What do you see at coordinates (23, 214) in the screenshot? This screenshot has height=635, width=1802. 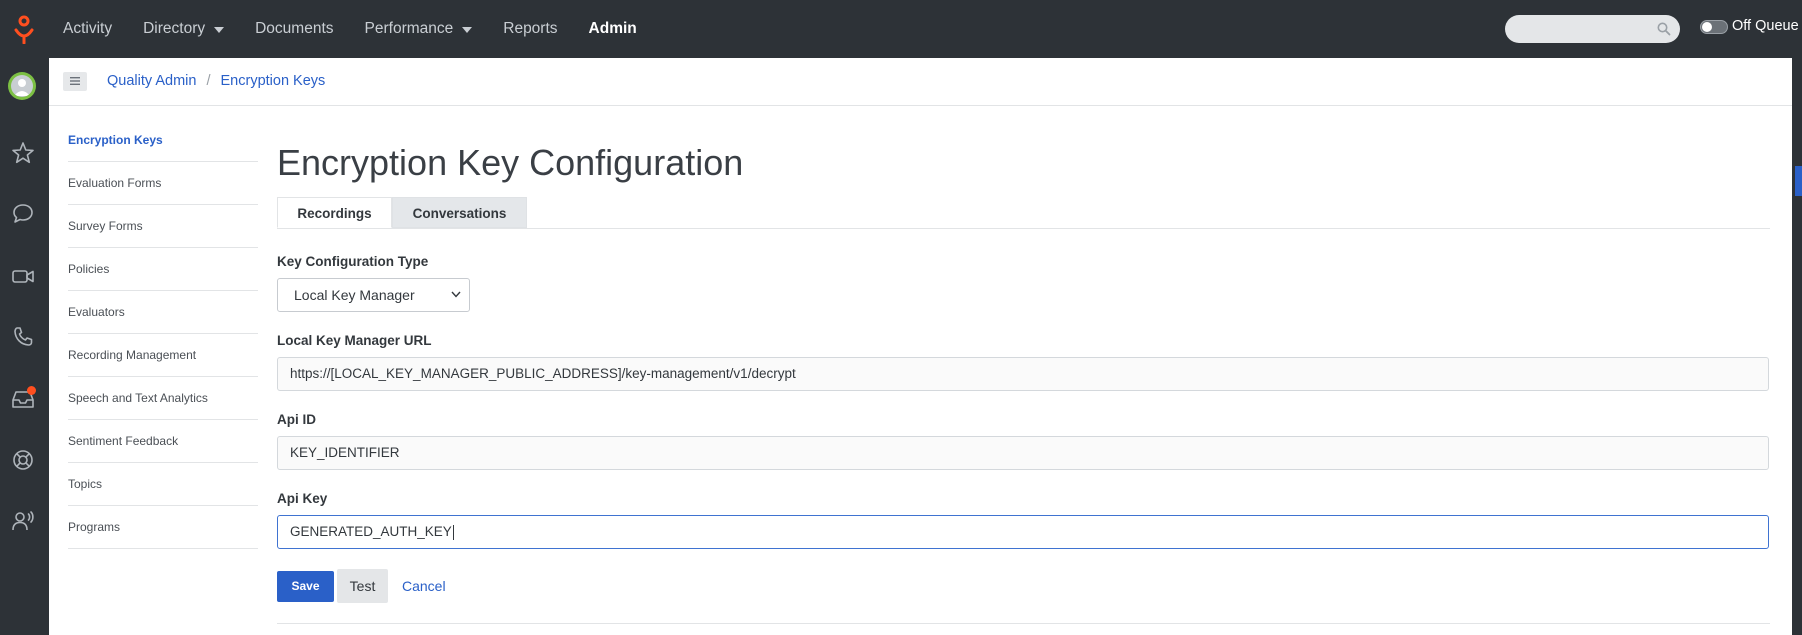 I see `chat-icon` at bounding box center [23, 214].